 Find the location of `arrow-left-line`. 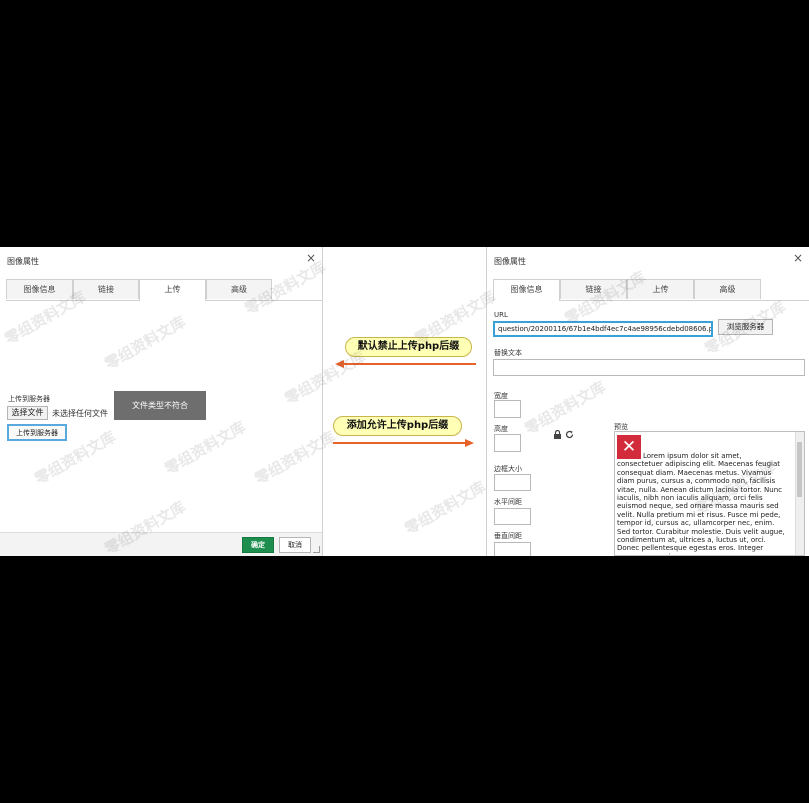

arrow-left-line is located at coordinates (409, 364).